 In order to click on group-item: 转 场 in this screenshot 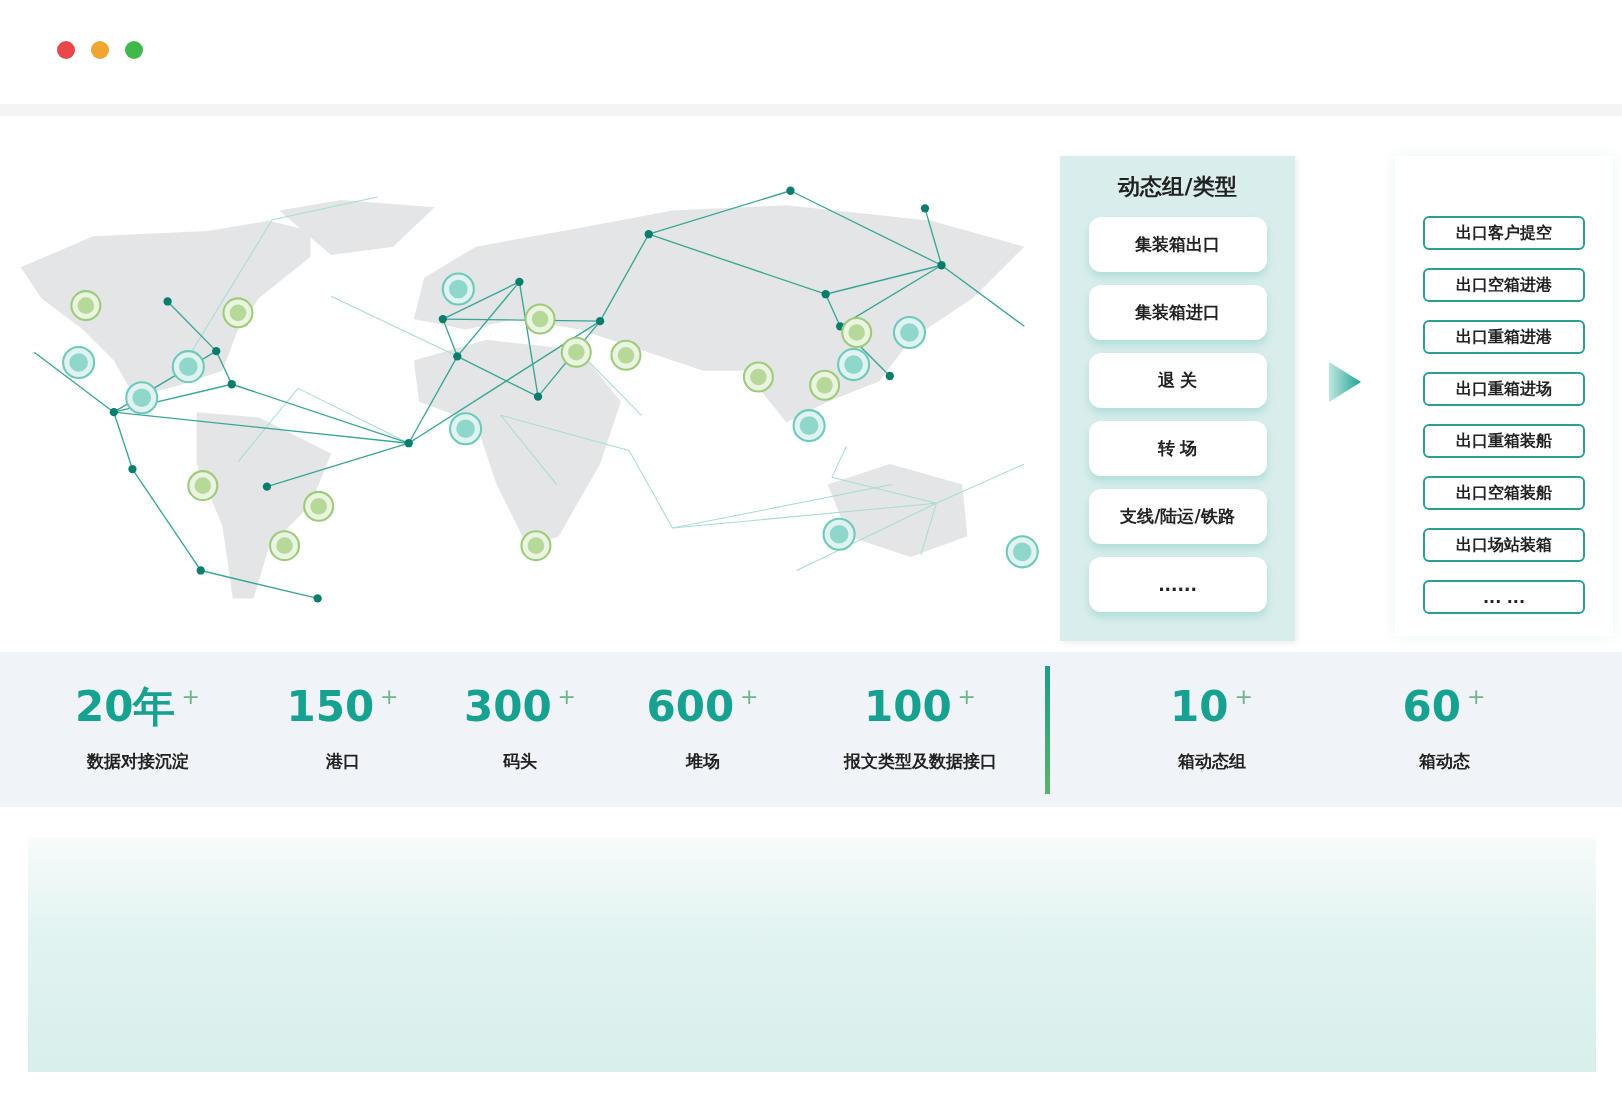, I will do `click(1177, 448)`.